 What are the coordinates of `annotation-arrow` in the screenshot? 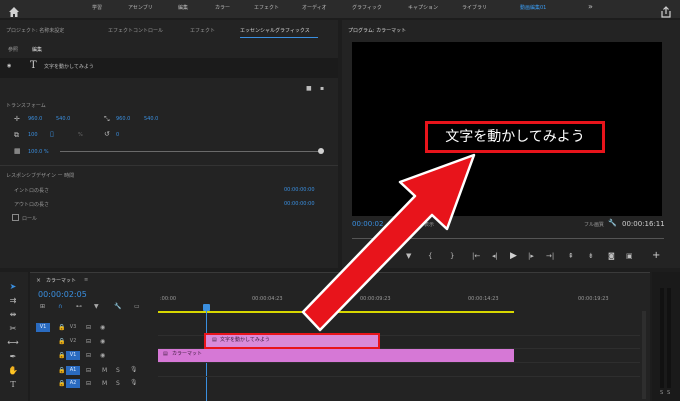 It's located at (388, 242).